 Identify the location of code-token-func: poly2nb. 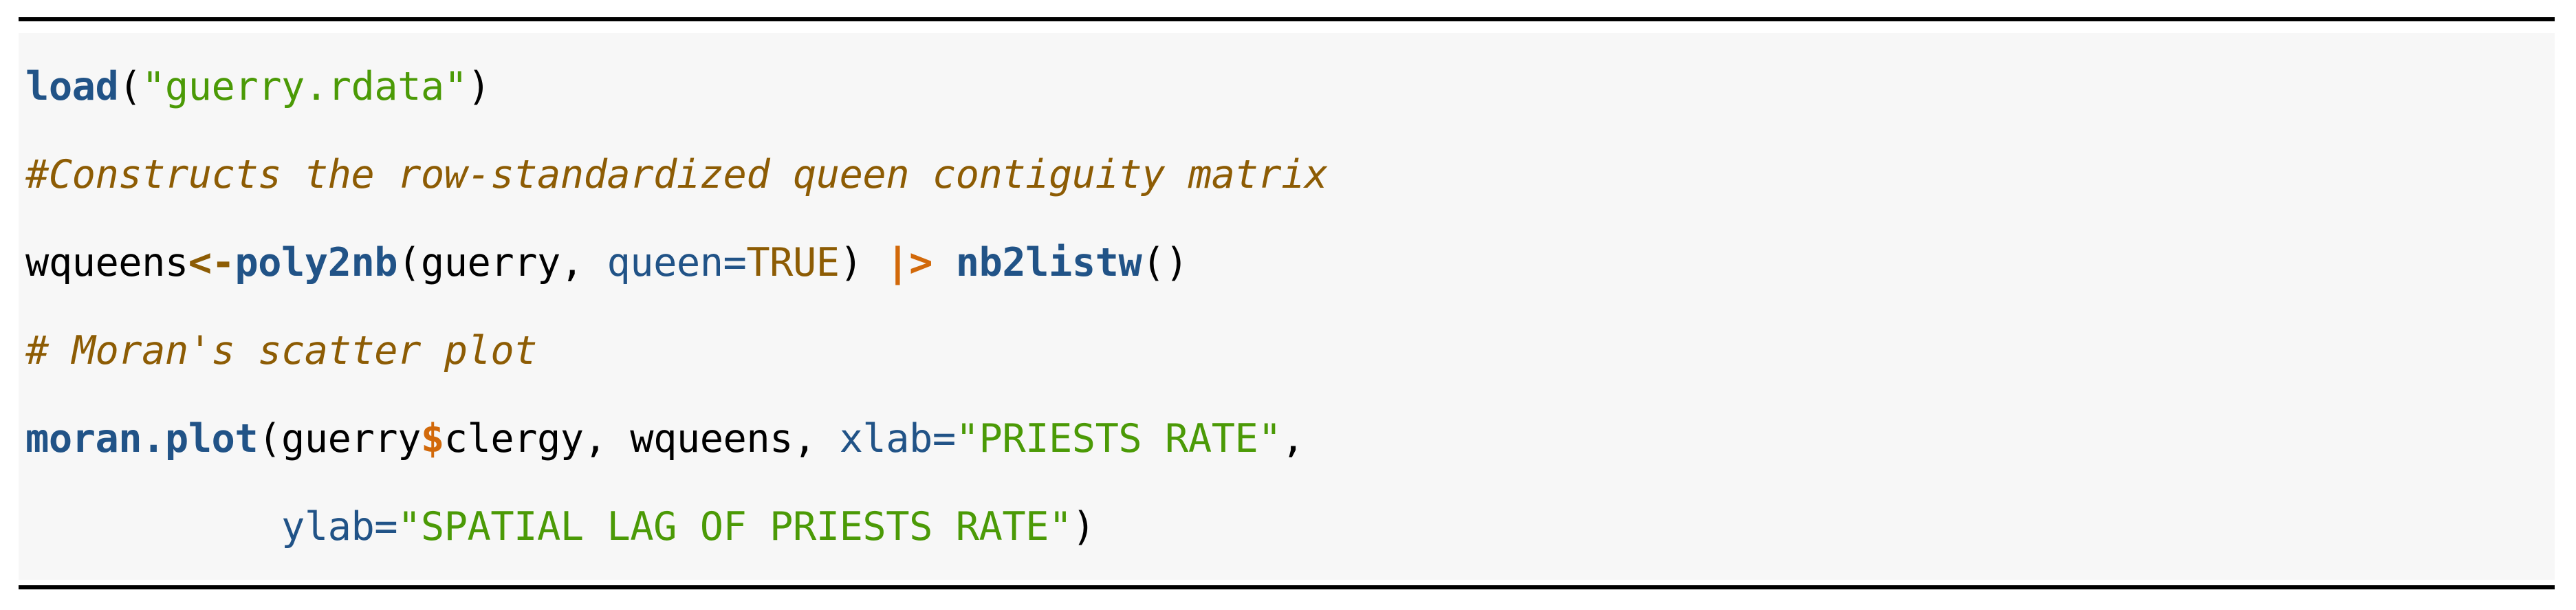
(316, 262).